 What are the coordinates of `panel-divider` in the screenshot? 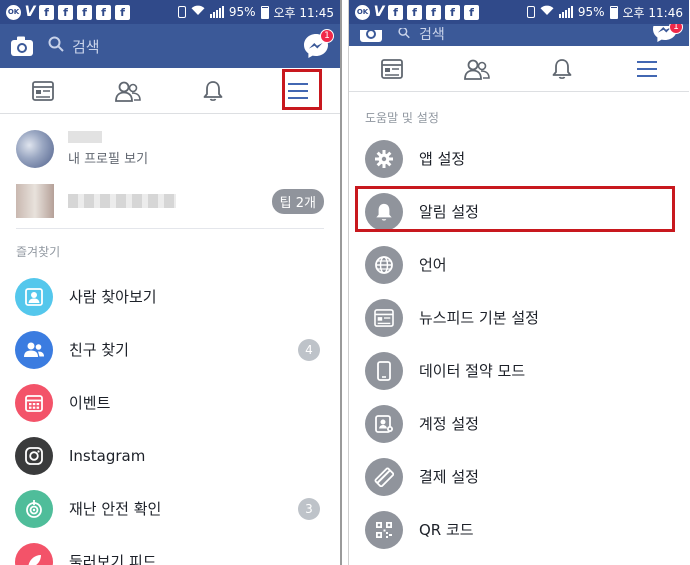 It's located at (344, 282).